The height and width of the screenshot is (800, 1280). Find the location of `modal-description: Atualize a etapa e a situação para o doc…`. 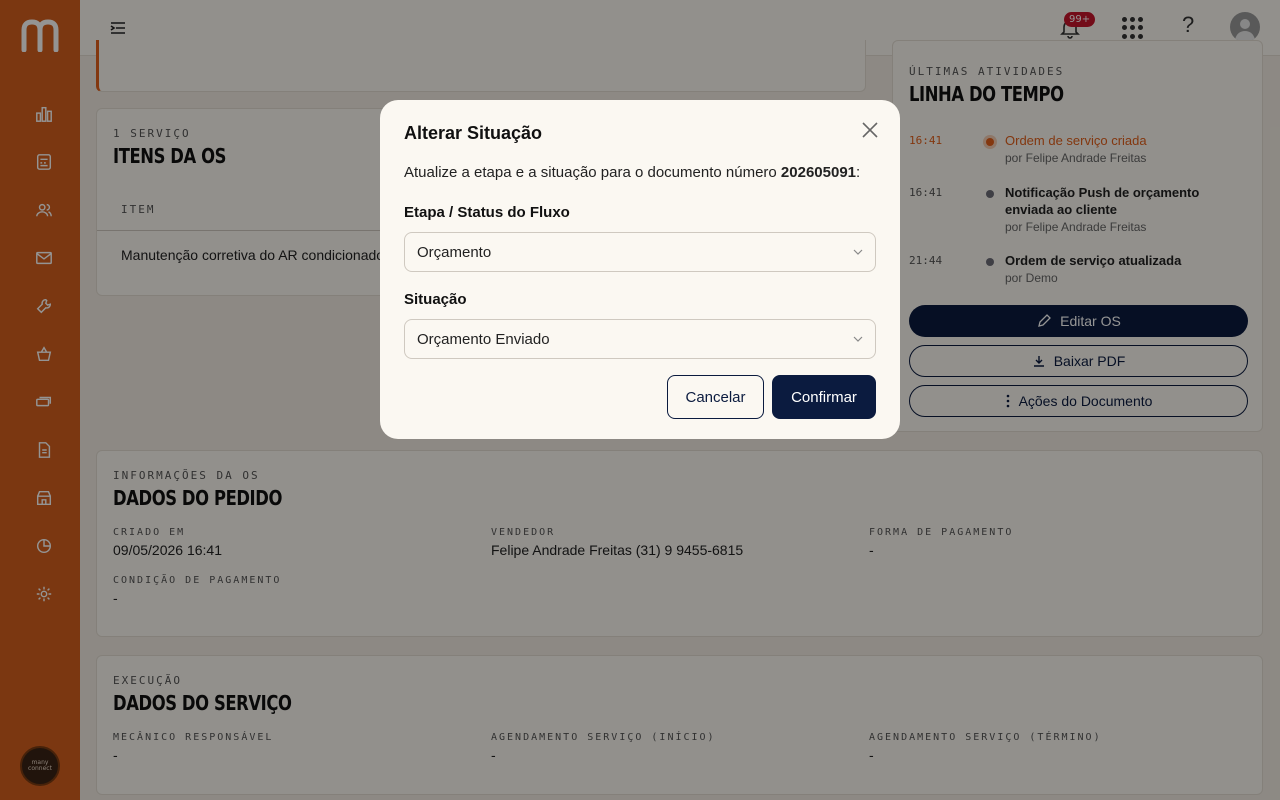

modal-description: Atualize a etapa e a situação para o doc… is located at coordinates (632, 172).